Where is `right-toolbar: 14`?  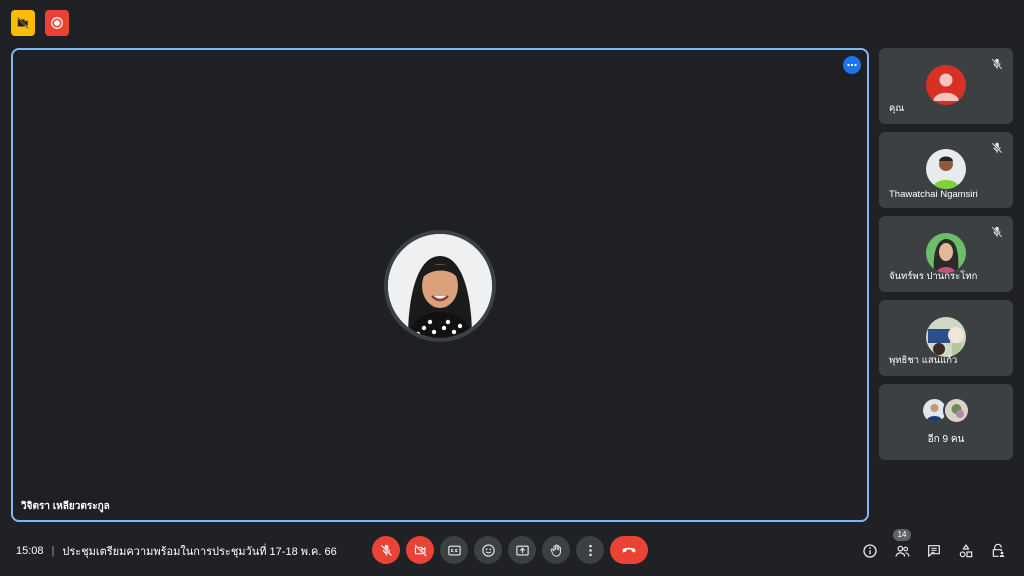
right-toolbar: 14 is located at coordinates (932, 546).